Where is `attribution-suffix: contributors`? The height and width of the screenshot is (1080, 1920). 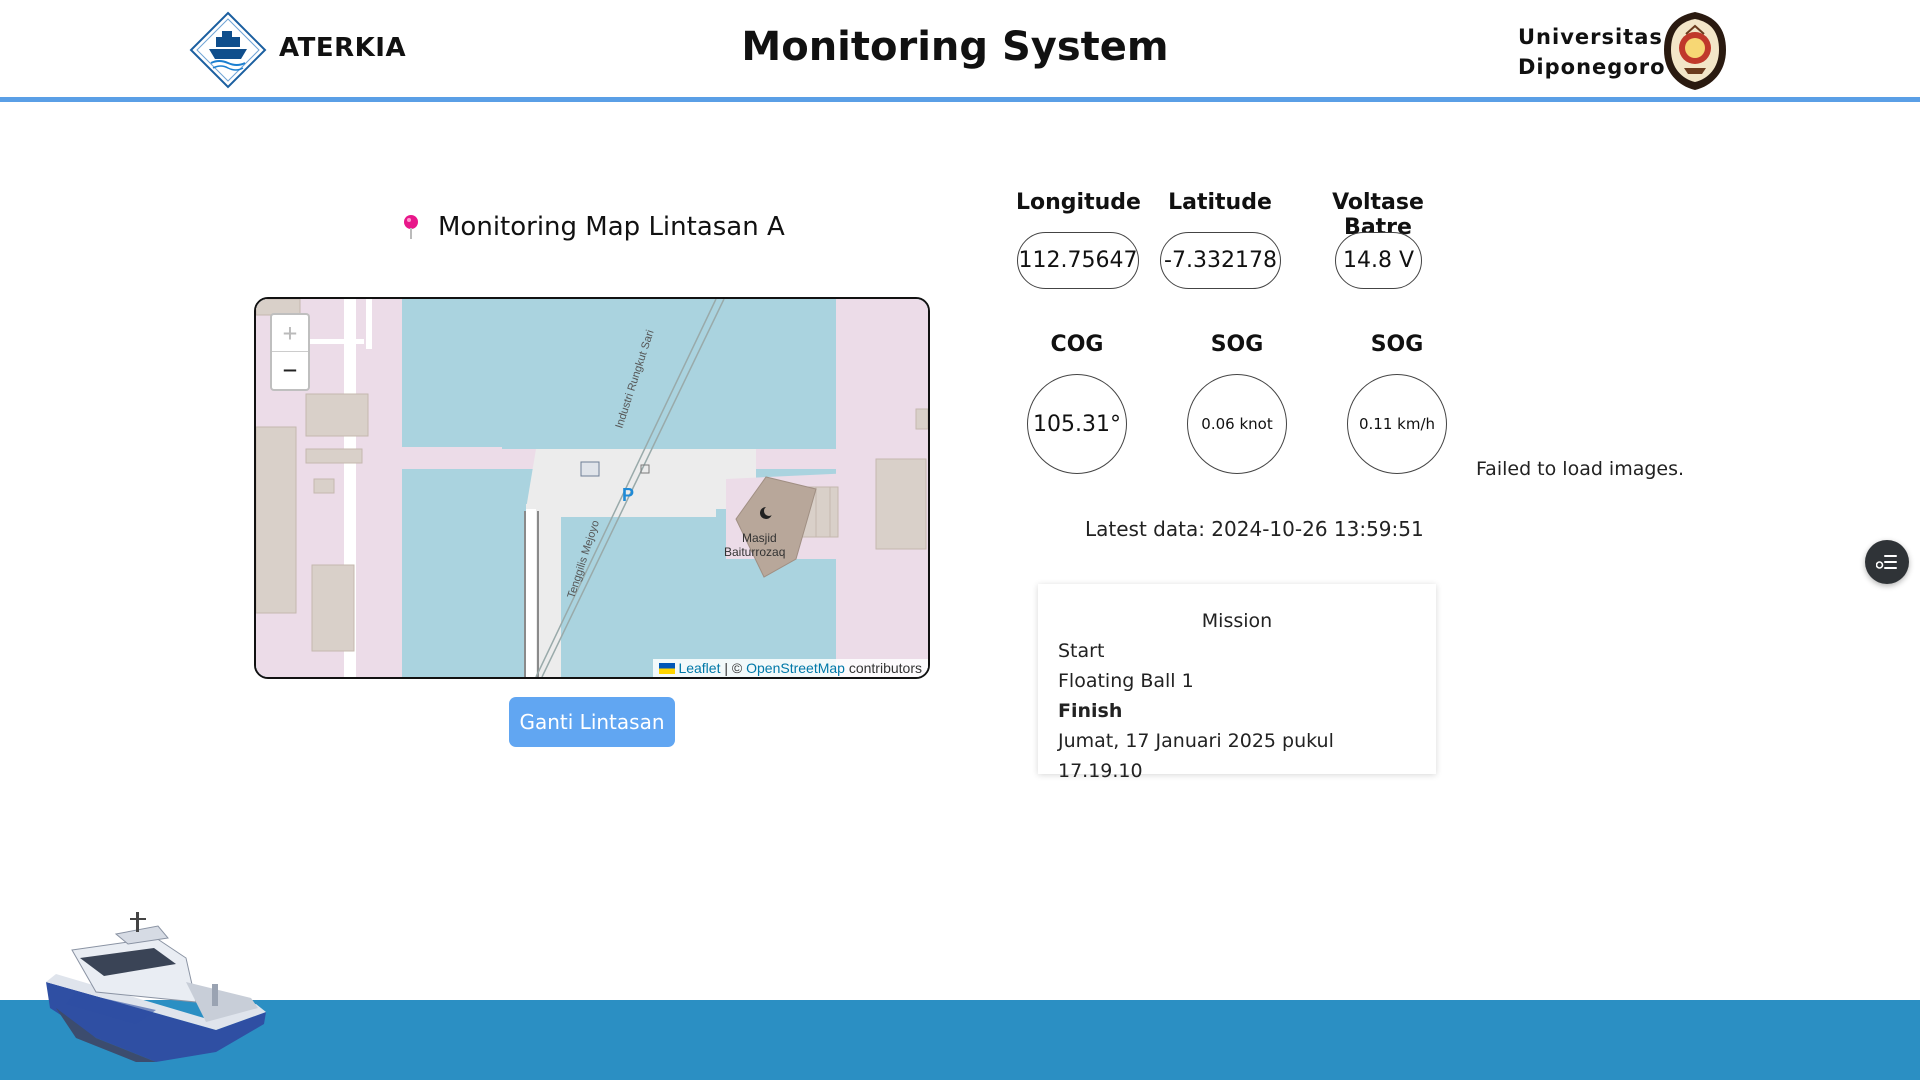
attribution-suffix: contributors is located at coordinates (883, 668).